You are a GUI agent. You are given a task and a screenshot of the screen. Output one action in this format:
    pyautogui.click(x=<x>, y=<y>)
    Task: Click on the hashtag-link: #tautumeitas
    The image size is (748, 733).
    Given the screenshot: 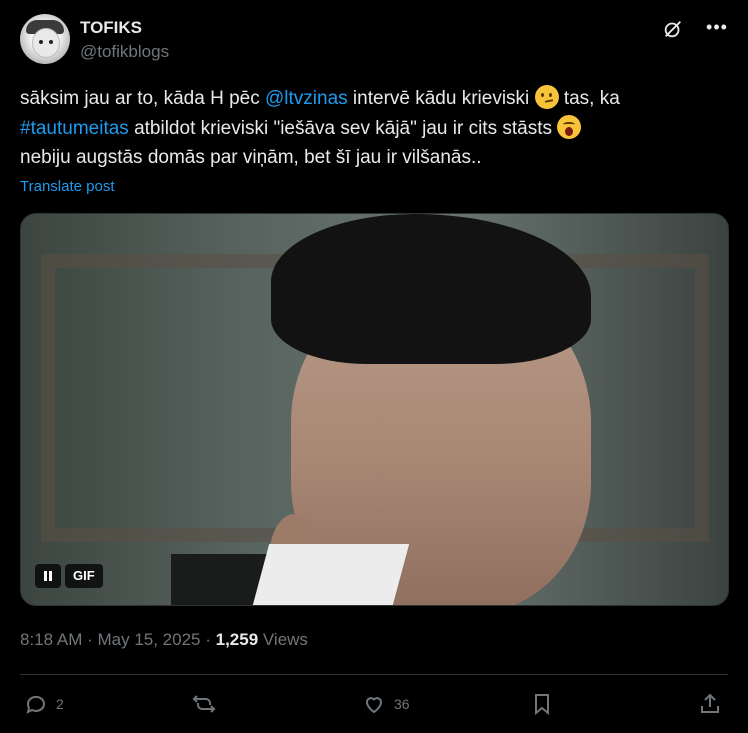 What is the action you would take?
    pyautogui.click(x=74, y=128)
    